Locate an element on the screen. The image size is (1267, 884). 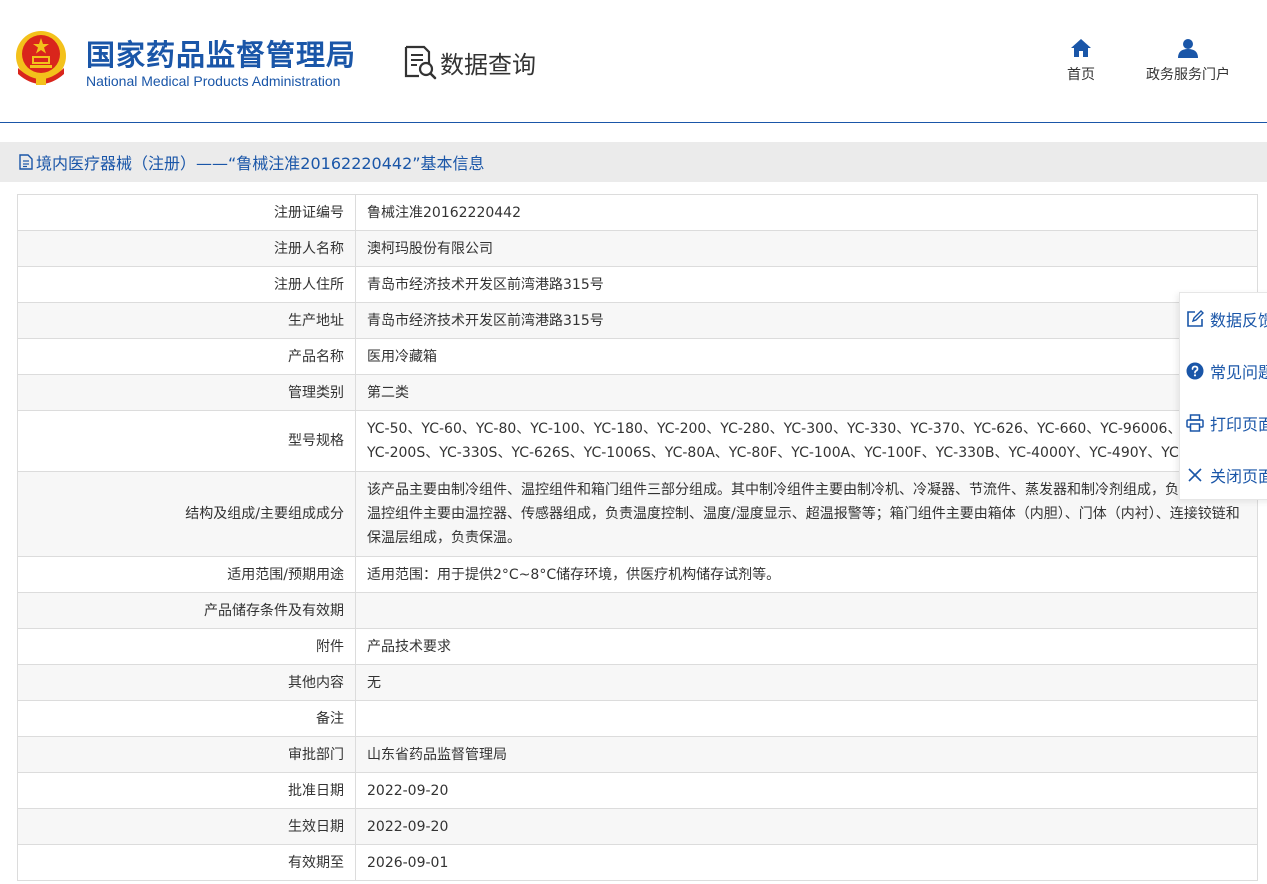
row-label: 产品储存条件及有效期 is located at coordinates (186, 610).